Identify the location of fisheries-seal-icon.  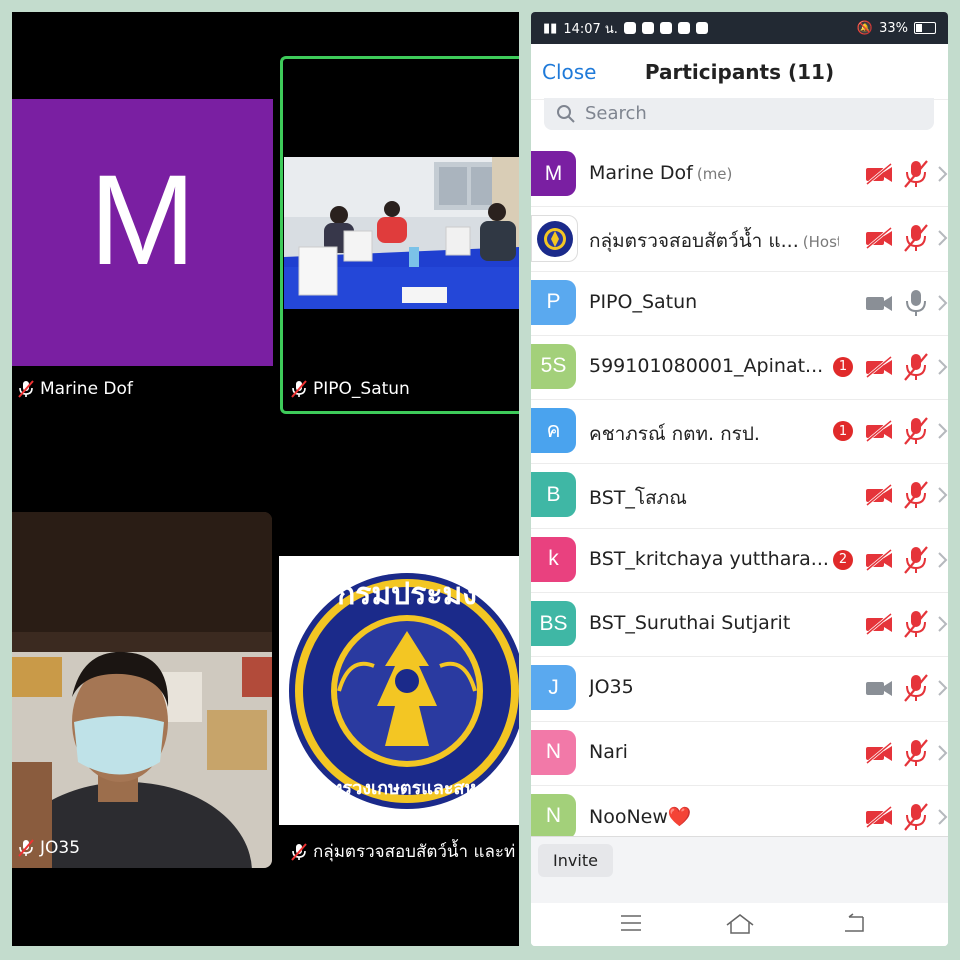
(554, 238).